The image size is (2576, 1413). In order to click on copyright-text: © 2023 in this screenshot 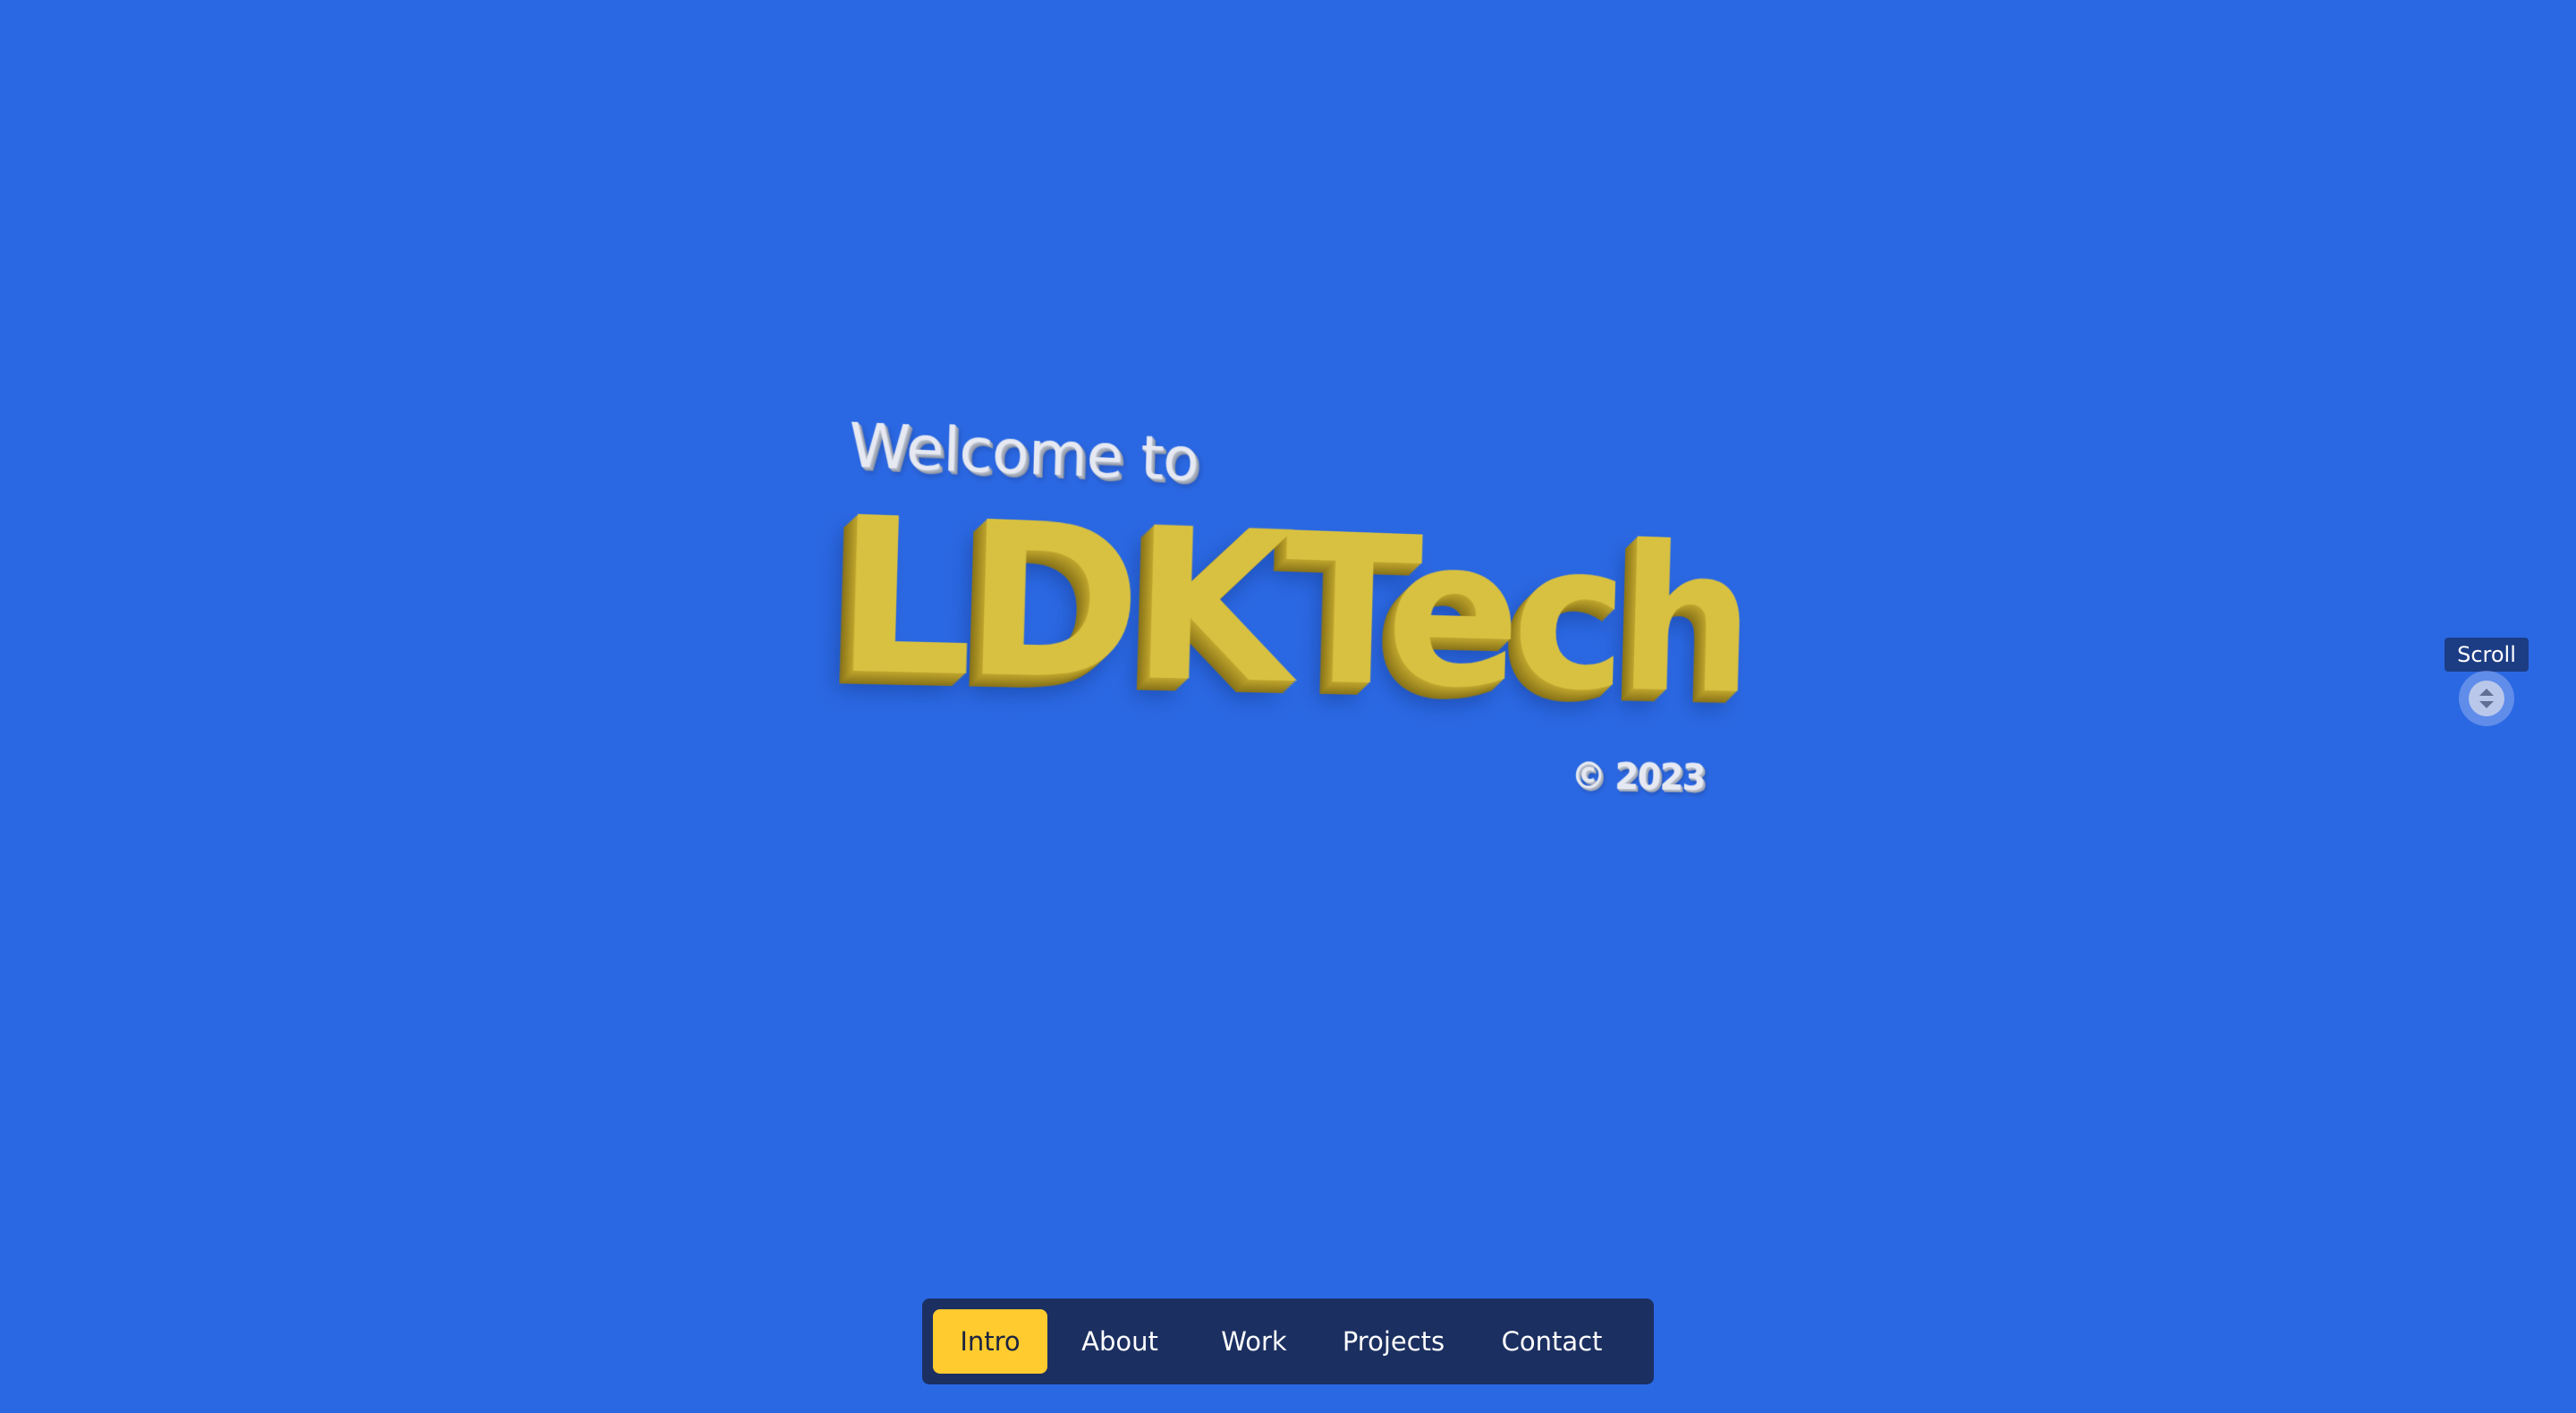, I will do `click(1638, 776)`.